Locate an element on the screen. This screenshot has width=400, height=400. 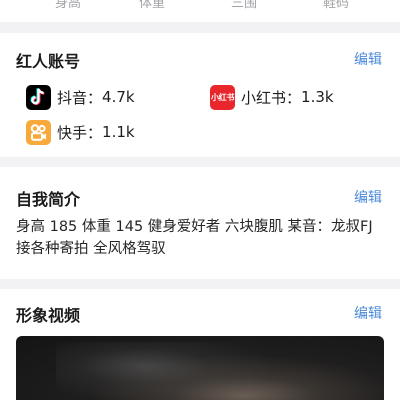
stat-measurements-label: 三围 is located at coordinates (244, 5).